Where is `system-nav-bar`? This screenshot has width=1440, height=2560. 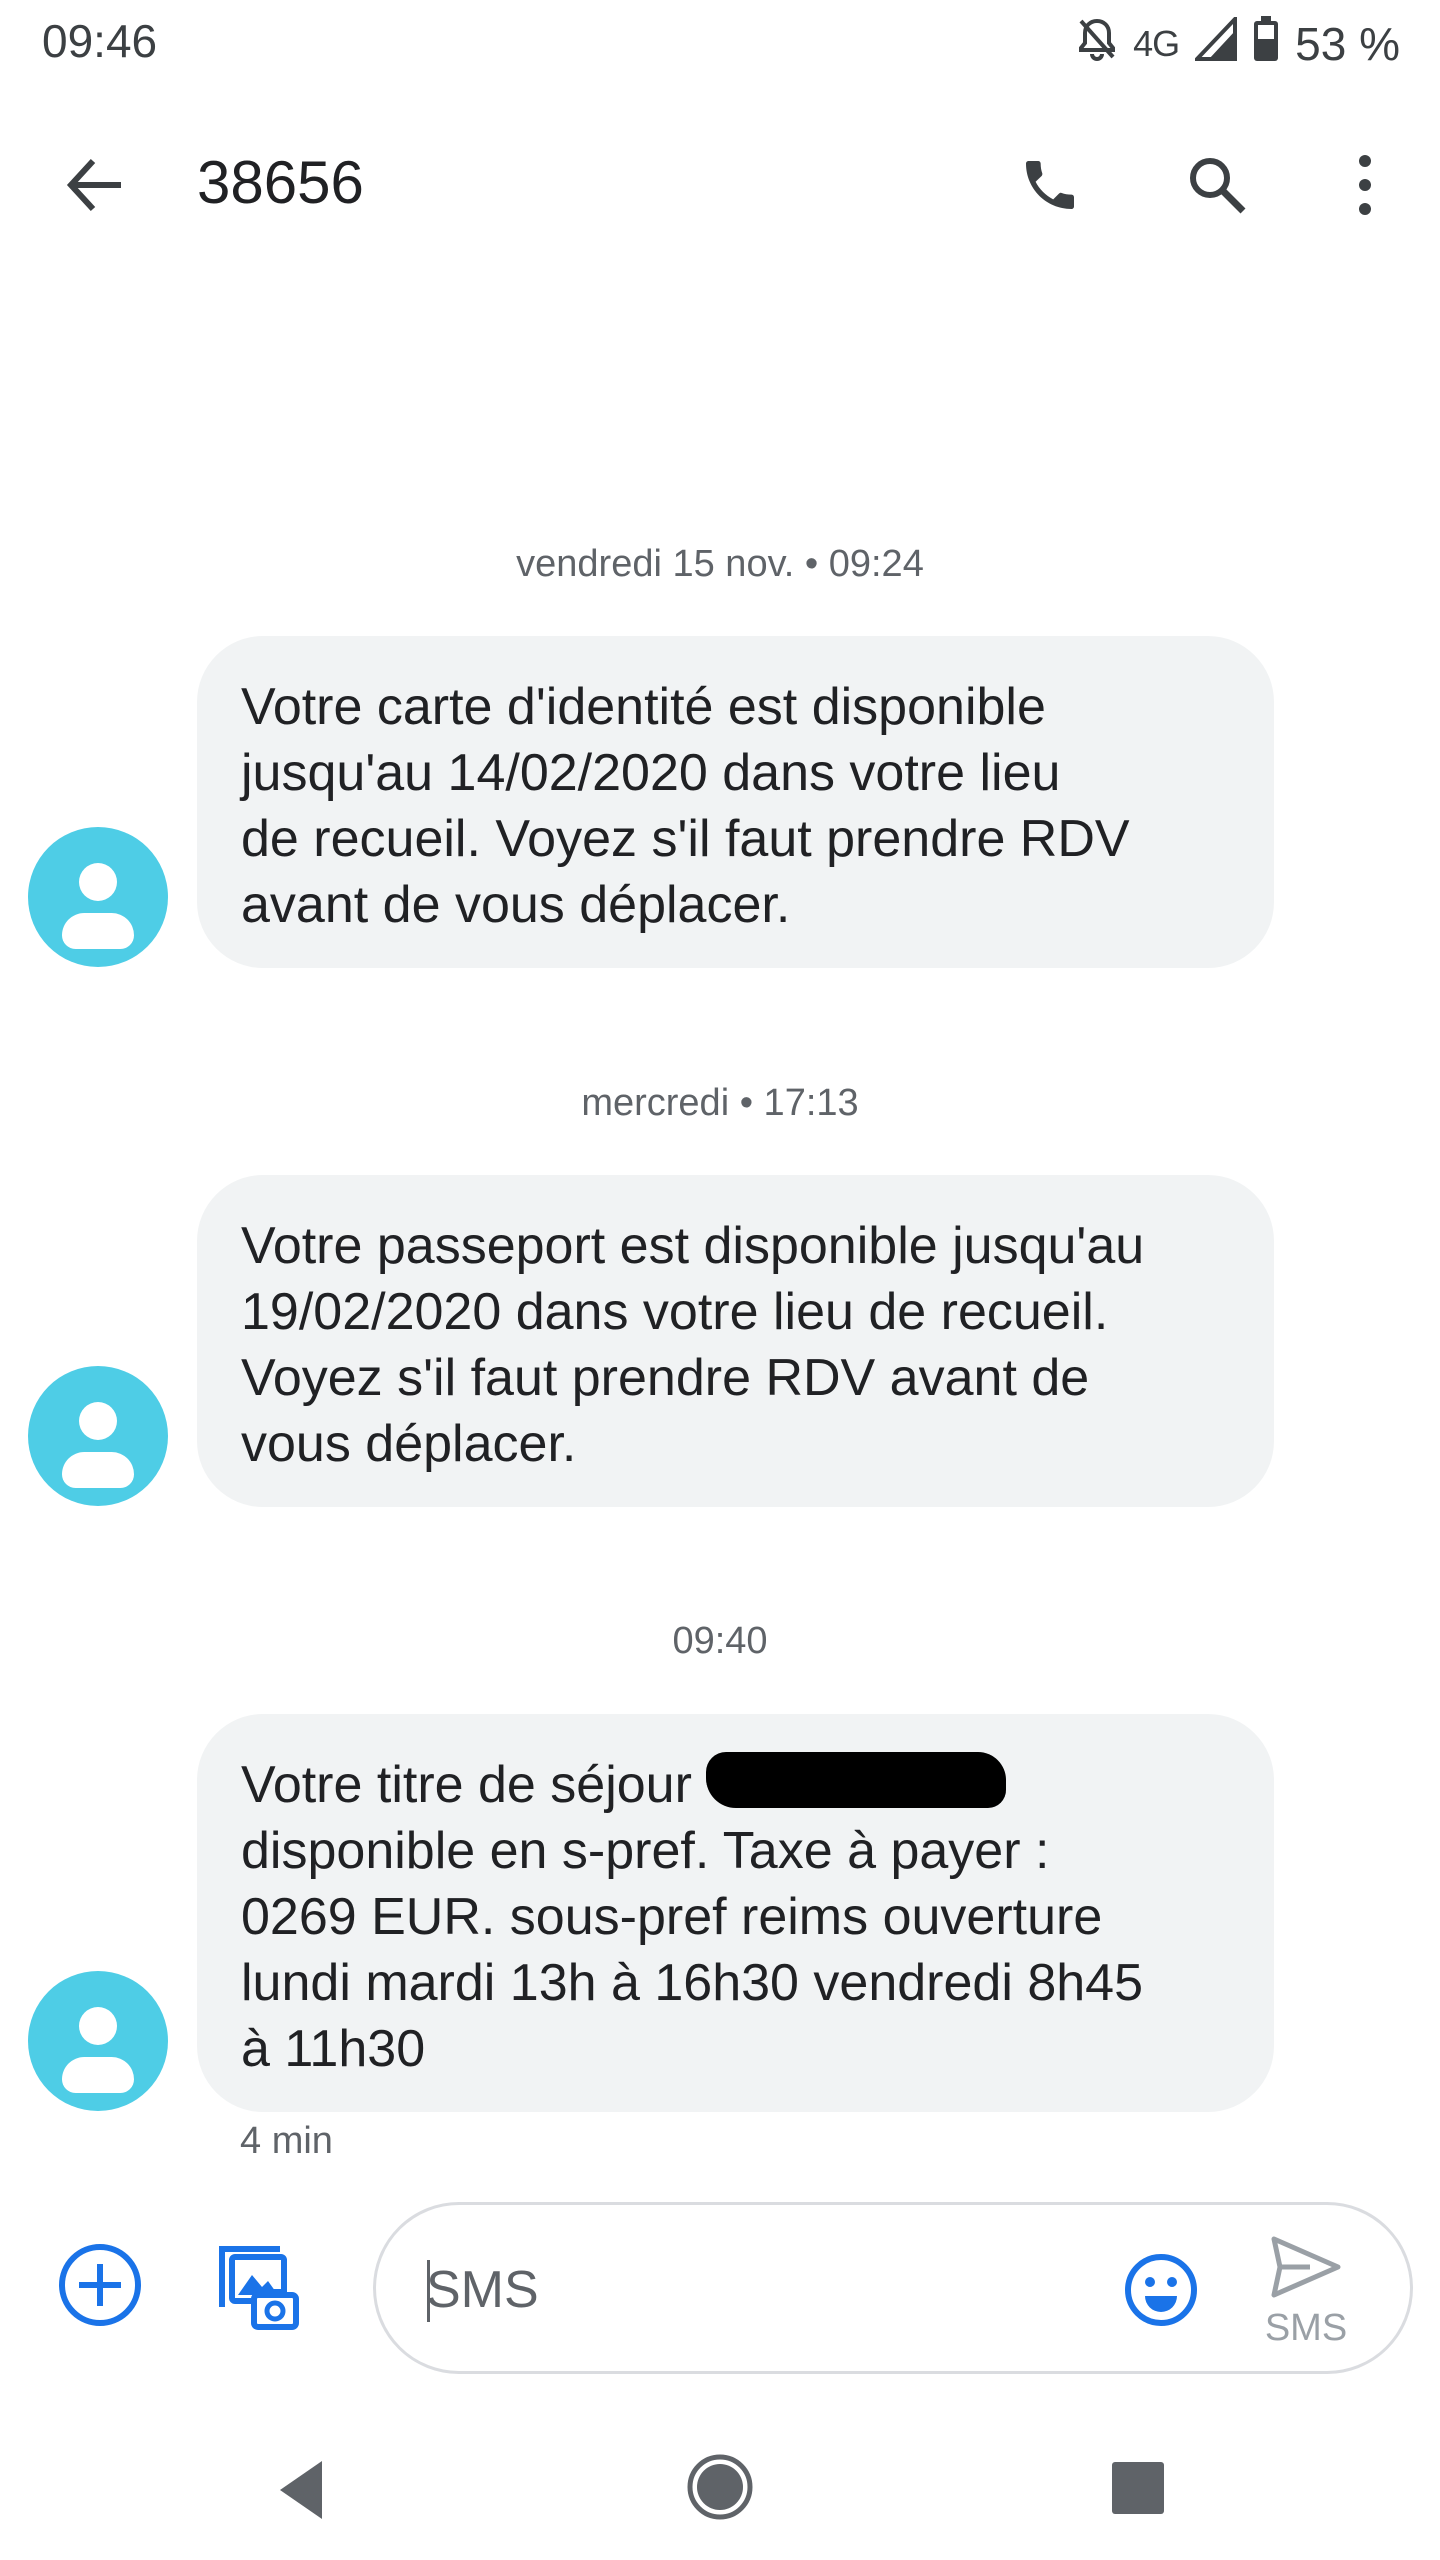 system-nav-bar is located at coordinates (720, 2490).